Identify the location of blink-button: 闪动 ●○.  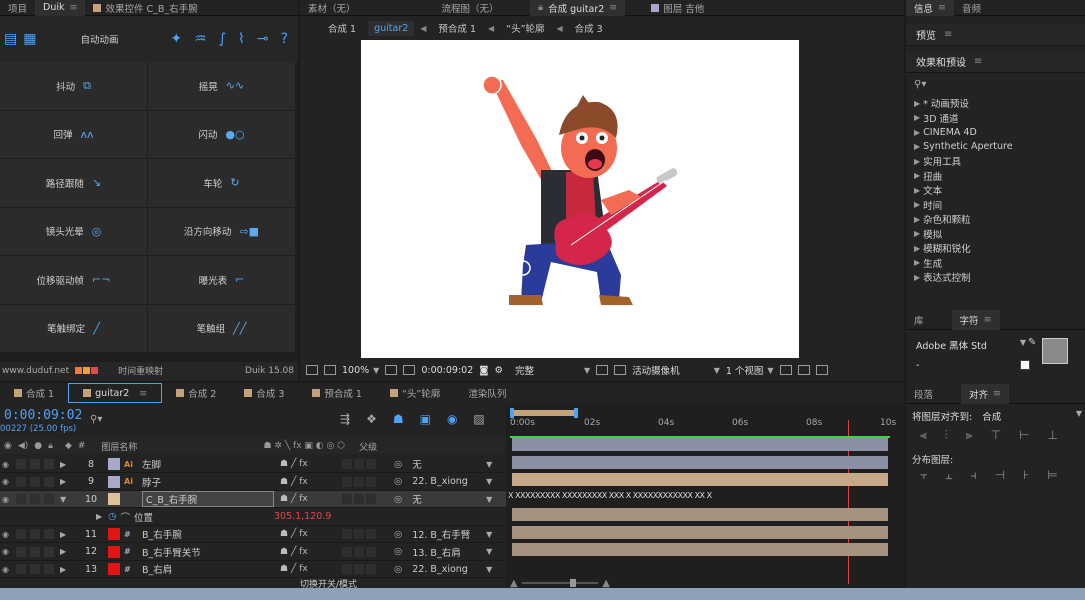
(221, 134).